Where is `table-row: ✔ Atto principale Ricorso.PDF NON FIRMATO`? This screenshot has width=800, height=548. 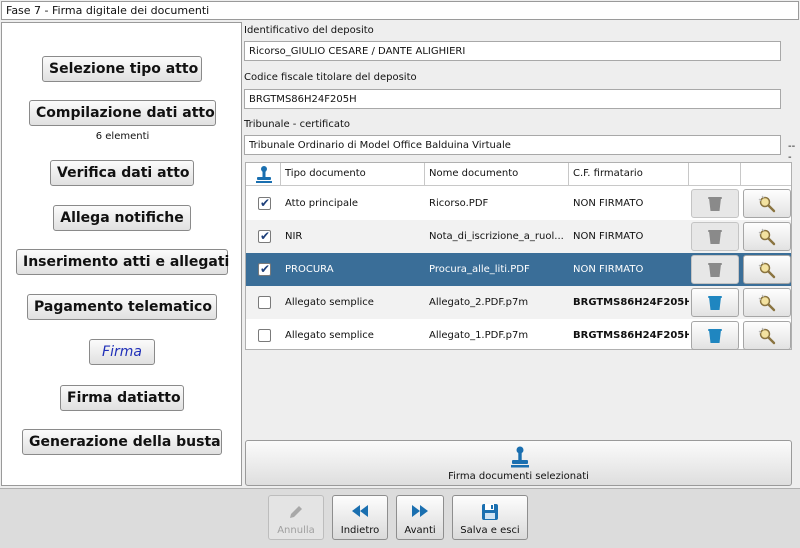 table-row: ✔ Atto principale Ricorso.PDF NON FIRMATO is located at coordinates (518, 203).